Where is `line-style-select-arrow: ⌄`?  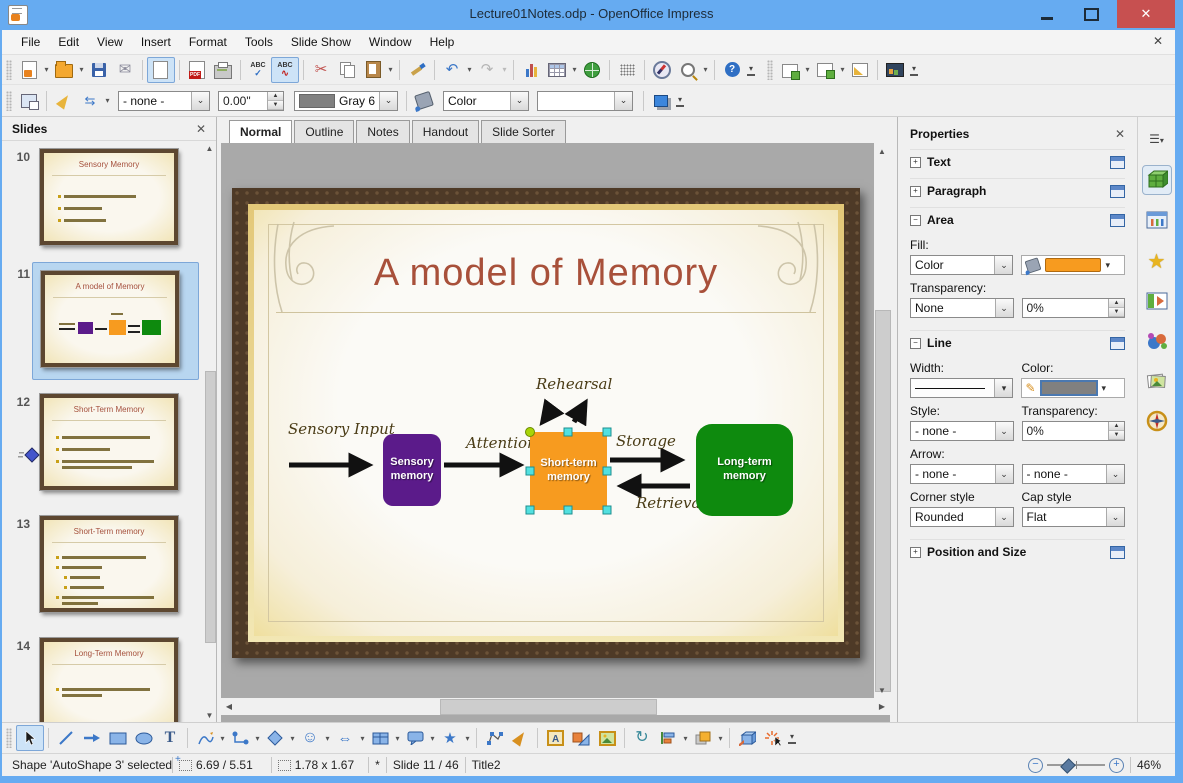
line-style-select-arrow: ⌄ is located at coordinates (1003, 431).